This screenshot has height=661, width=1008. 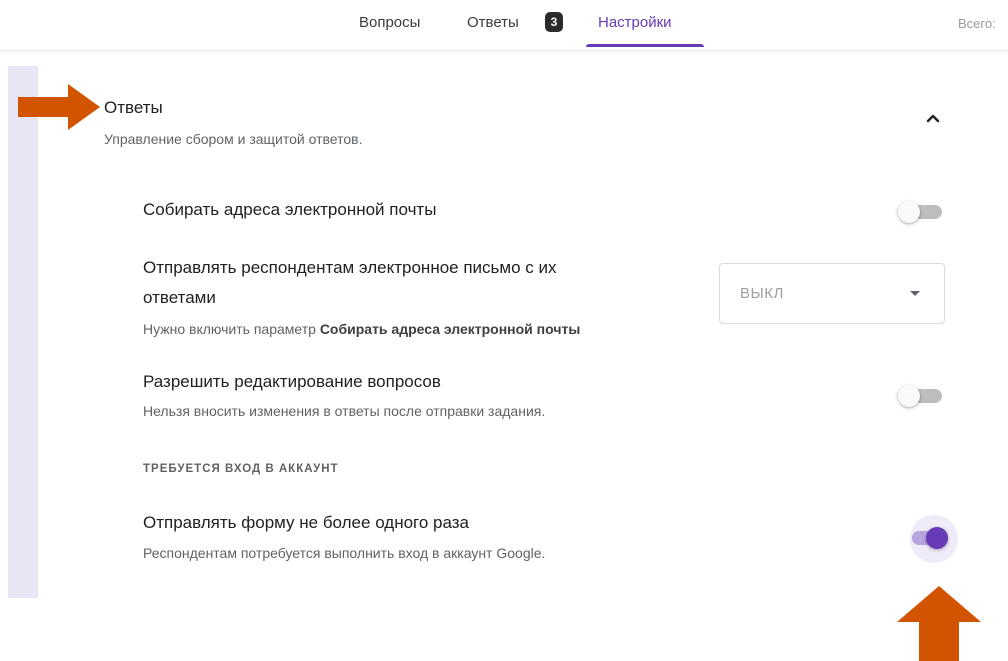 I want to click on send-copy-hint-bold: Собирать адреса электронной почты, so click(x=450, y=329).